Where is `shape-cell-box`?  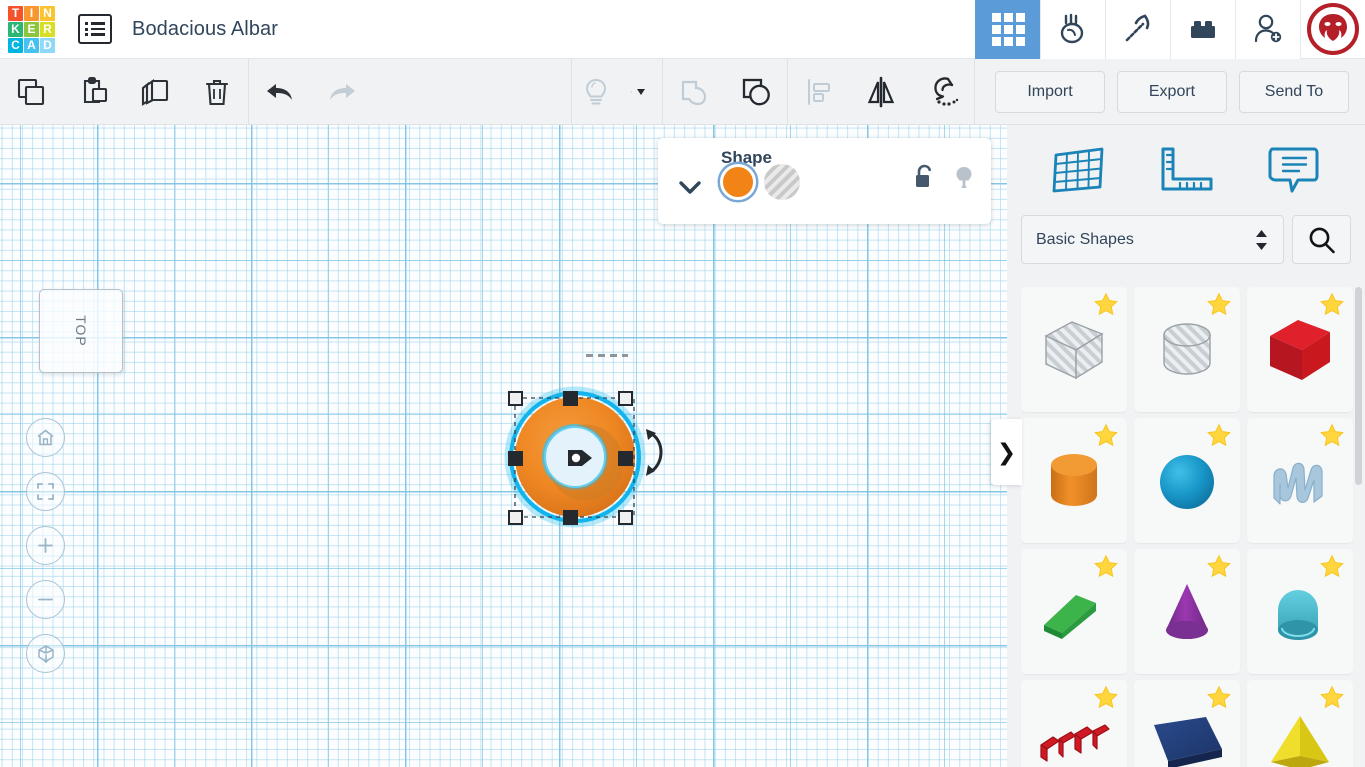
shape-cell-box is located at coordinates (1300, 349).